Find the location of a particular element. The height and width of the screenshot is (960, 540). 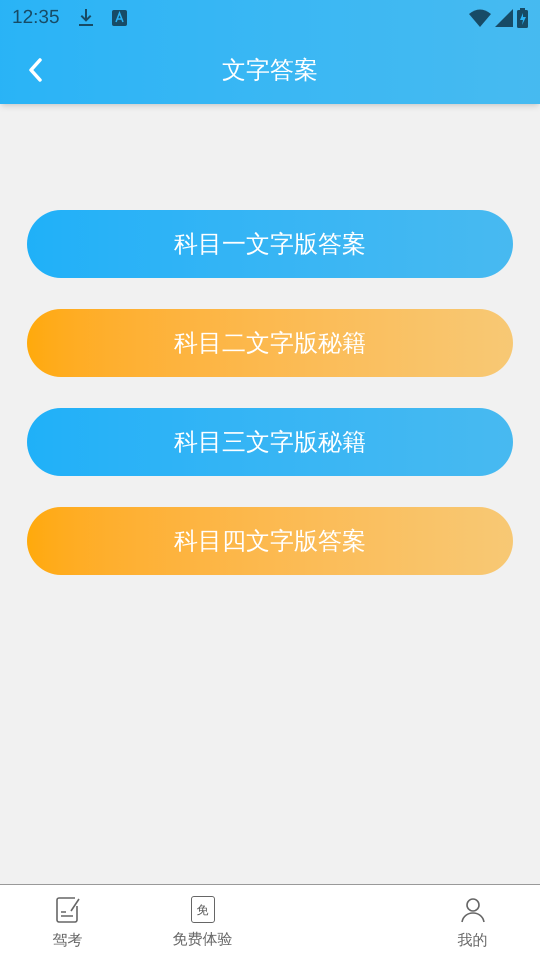

answer-button: 科目二文字版秘籍 is located at coordinates (270, 343).